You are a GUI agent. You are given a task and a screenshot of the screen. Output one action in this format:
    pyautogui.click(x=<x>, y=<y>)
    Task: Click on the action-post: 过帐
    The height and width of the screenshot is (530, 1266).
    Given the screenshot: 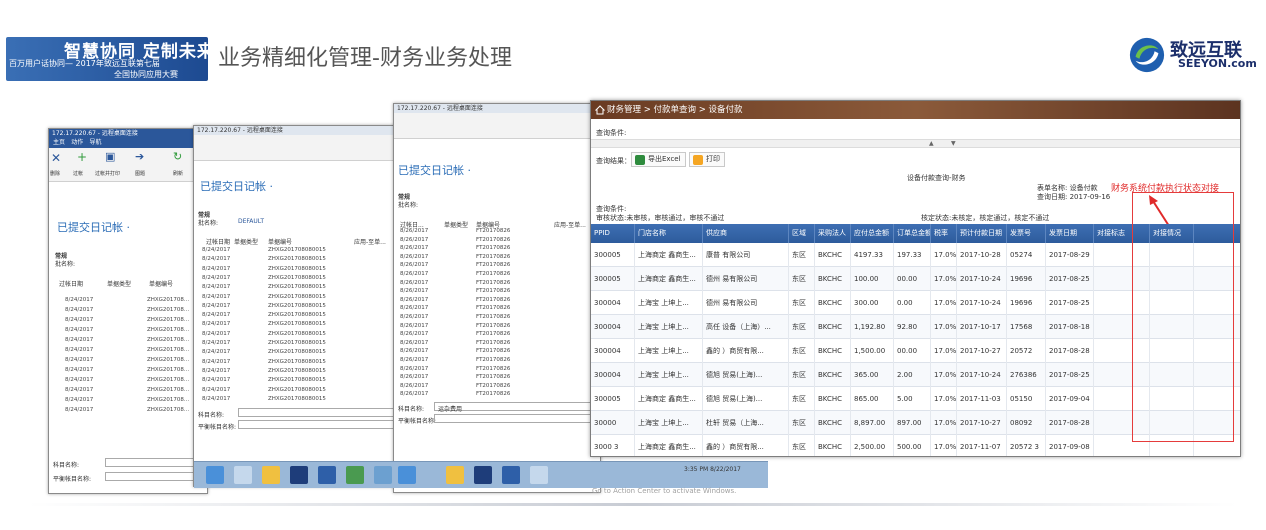 What is the action you would take?
    pyautogui.click(x=78, y=173)
    